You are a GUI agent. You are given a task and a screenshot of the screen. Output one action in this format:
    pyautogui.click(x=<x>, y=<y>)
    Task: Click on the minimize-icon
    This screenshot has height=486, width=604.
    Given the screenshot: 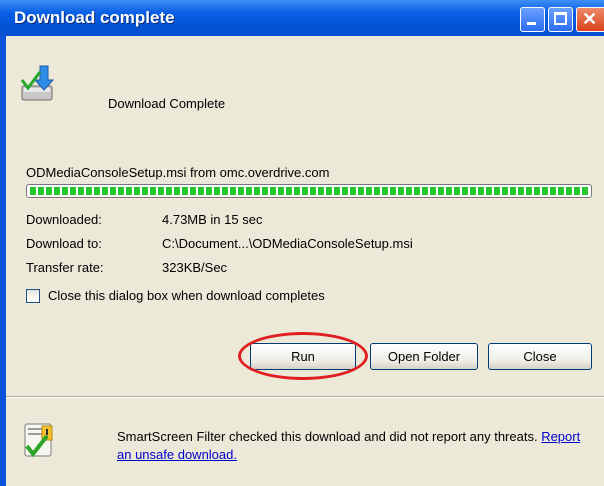 What is the action you would take?
    pyautogui.click(x=531, y=23)
    